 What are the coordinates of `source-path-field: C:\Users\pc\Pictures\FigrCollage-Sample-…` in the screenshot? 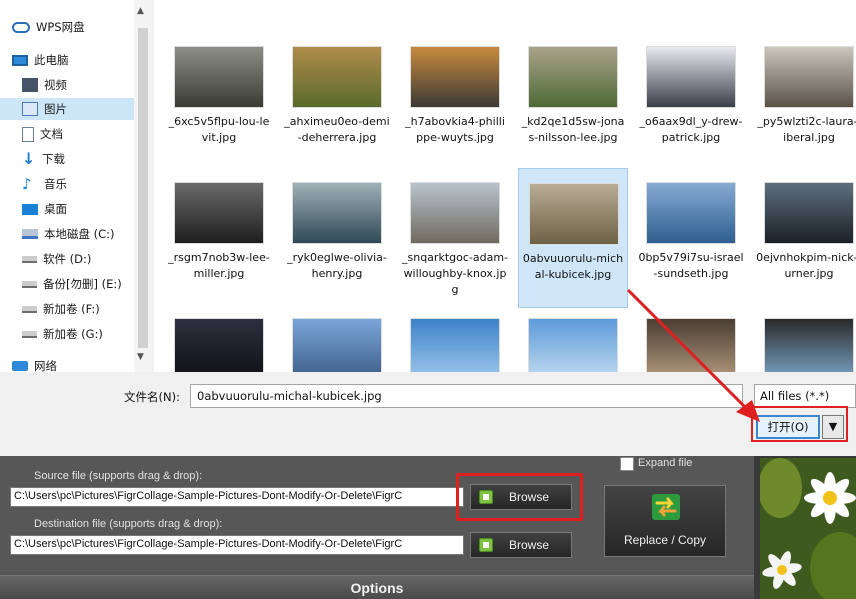 It's located at (237, 497).